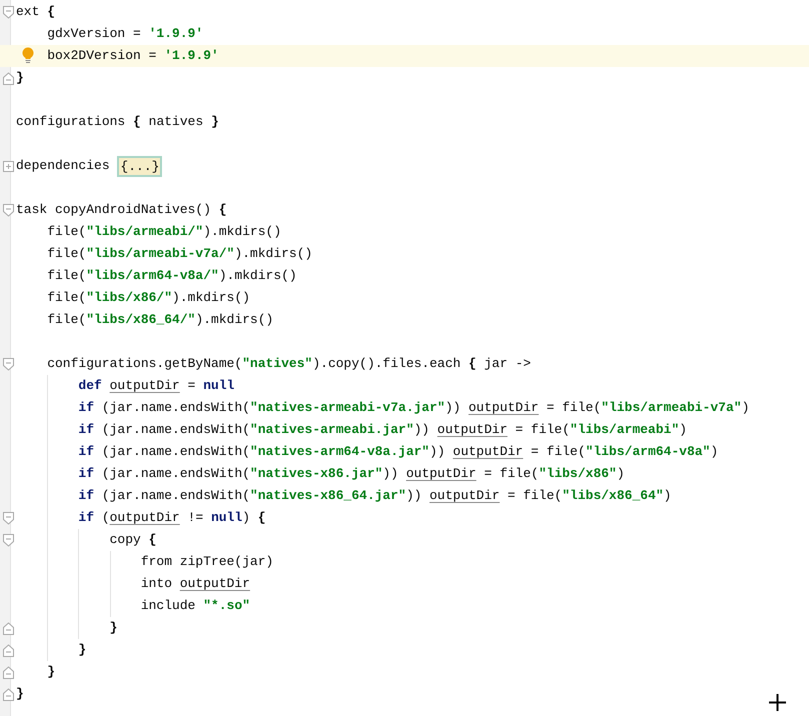 Image resolution: width=809 pixels, height=716 pixels. I want to click on code-line: into outputDir, so click(195, 584).